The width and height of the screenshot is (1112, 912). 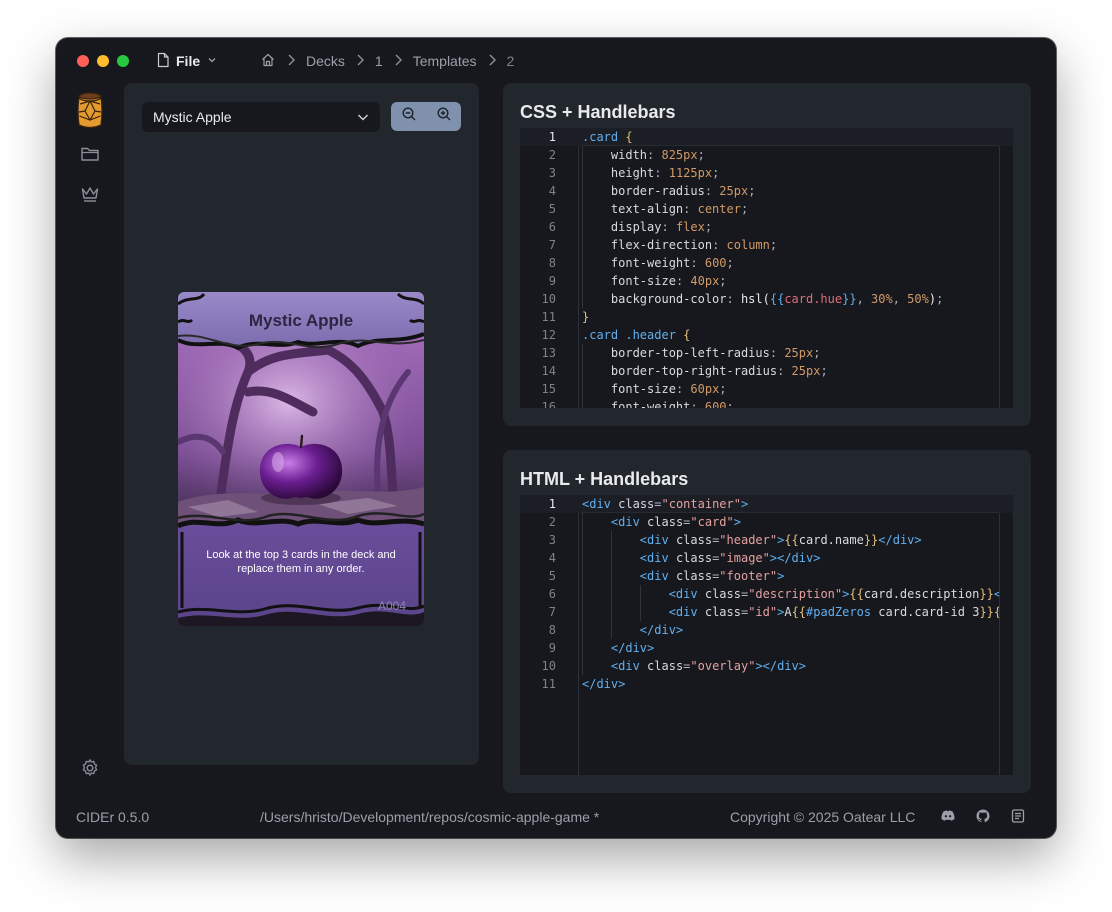 I want to click on zoom-out-icon, so click(x=409, y=116).